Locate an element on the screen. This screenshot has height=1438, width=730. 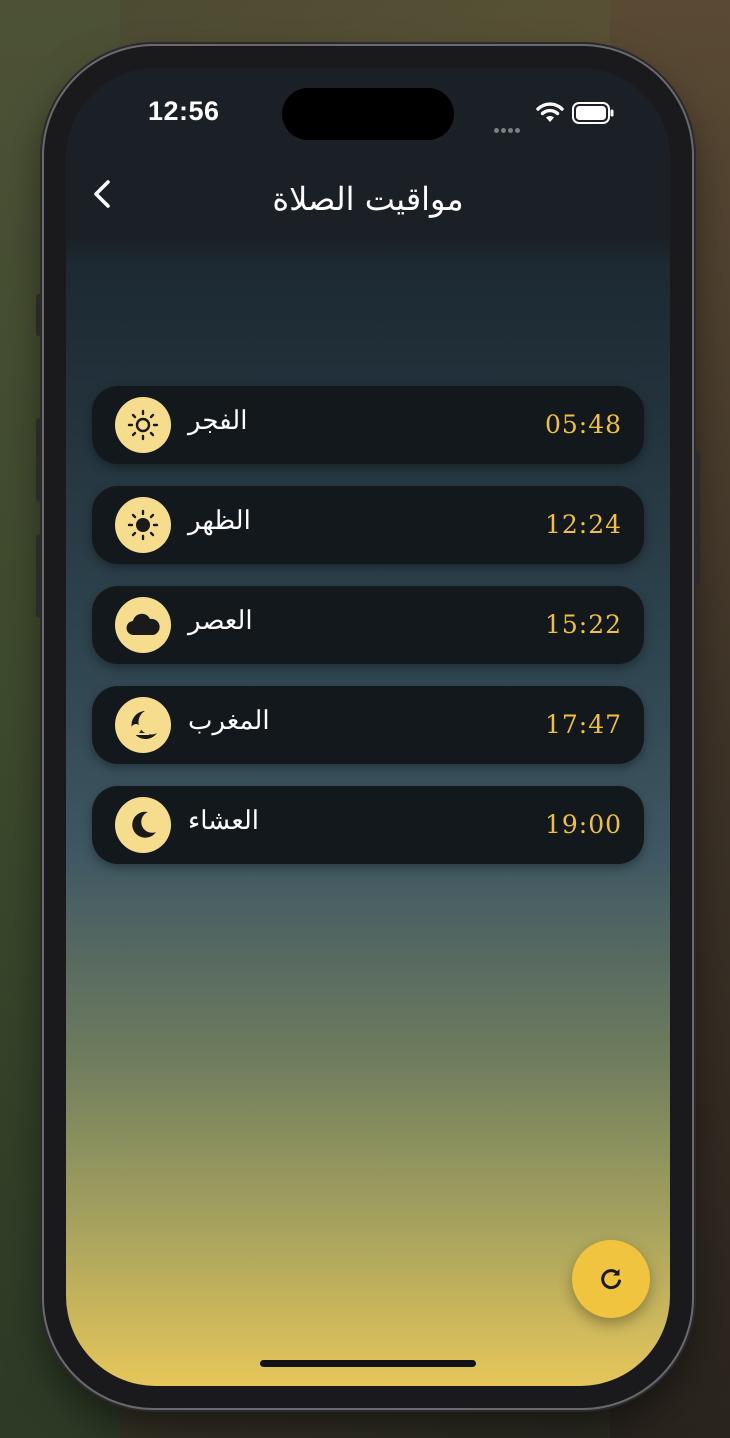
volume-up-button is located at coordinates (39, 460).